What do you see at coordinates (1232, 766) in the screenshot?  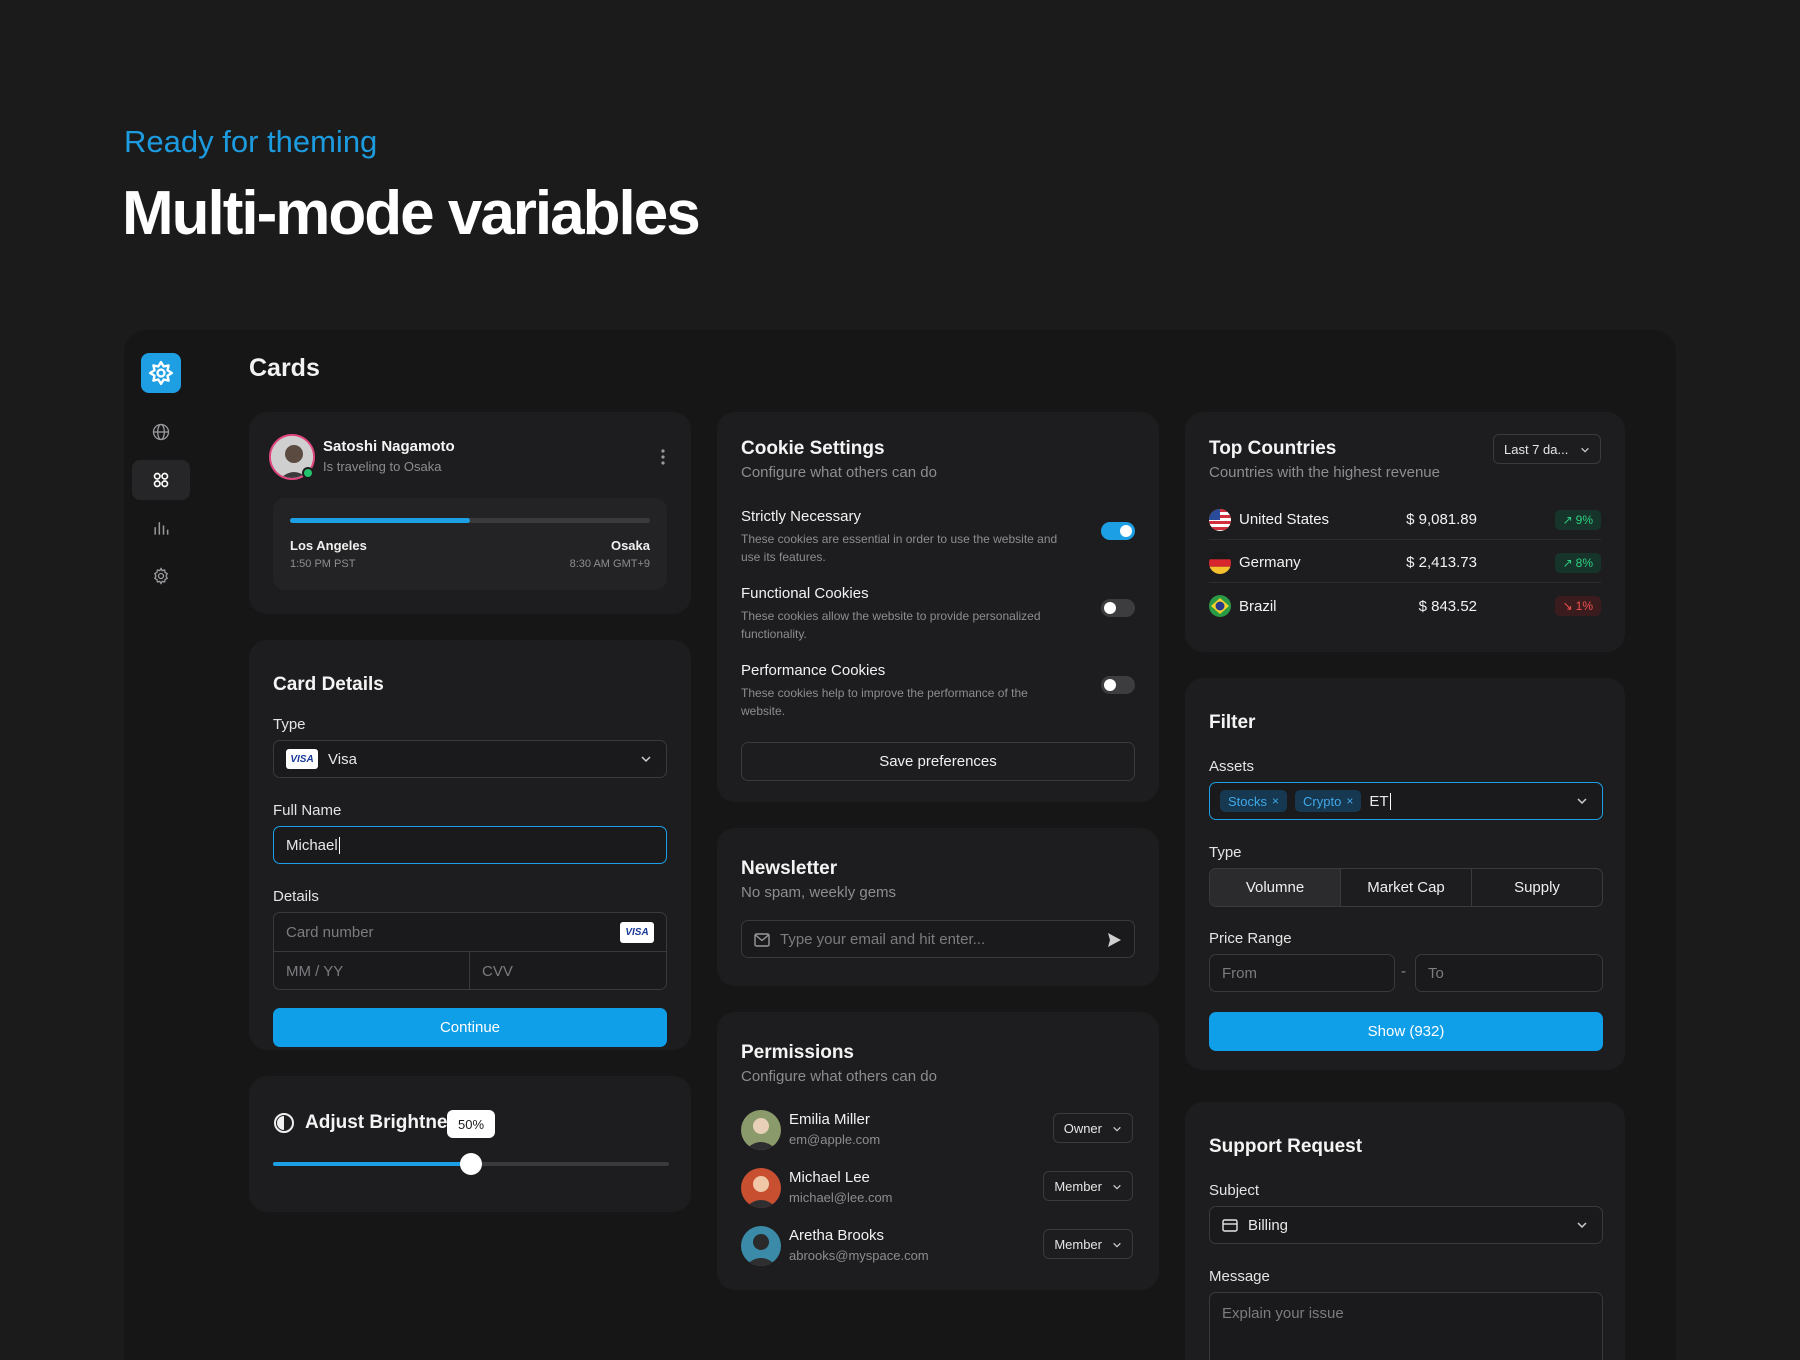 I see `assets-label: Assets` at bounding box center [1232, 766].